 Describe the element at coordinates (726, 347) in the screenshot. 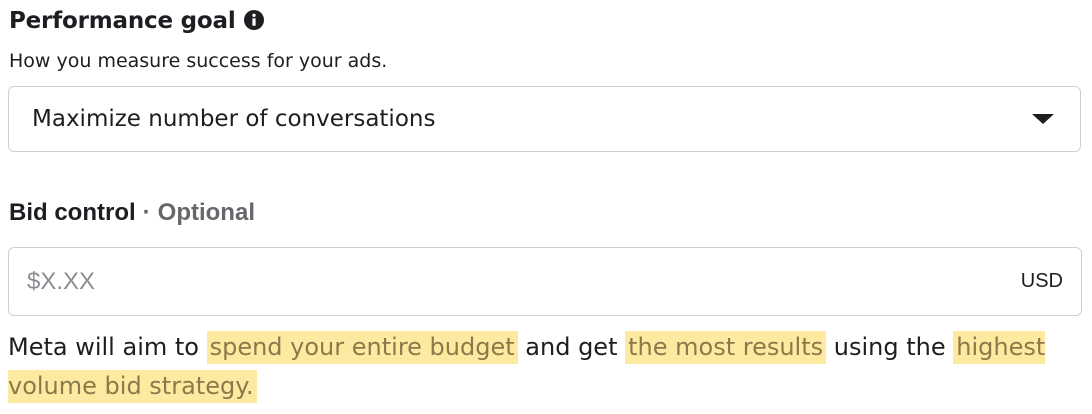

I see `highlighted-text: the most results` at that location.